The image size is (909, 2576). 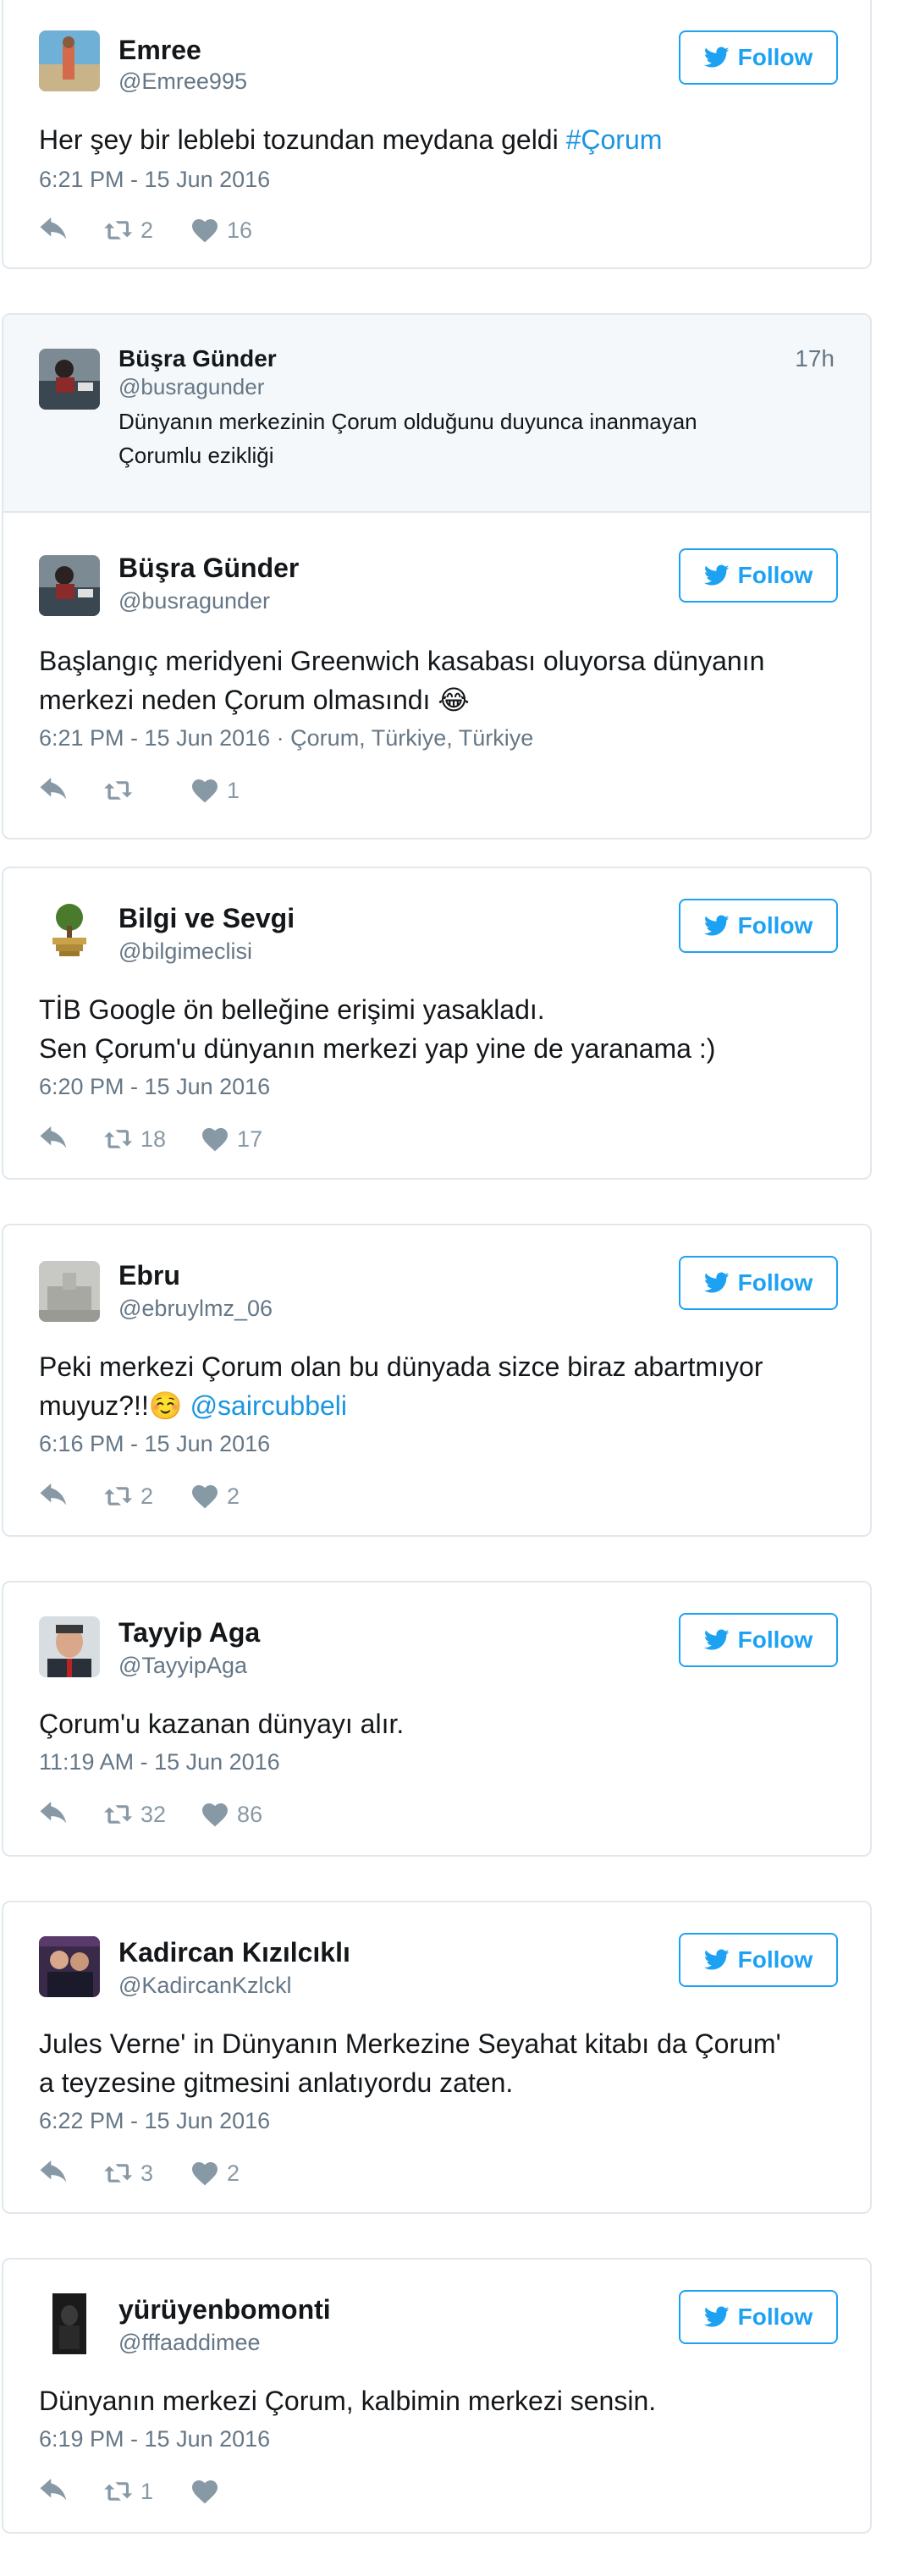 I want to click on like-button: 1, so click(x=216, y=791).